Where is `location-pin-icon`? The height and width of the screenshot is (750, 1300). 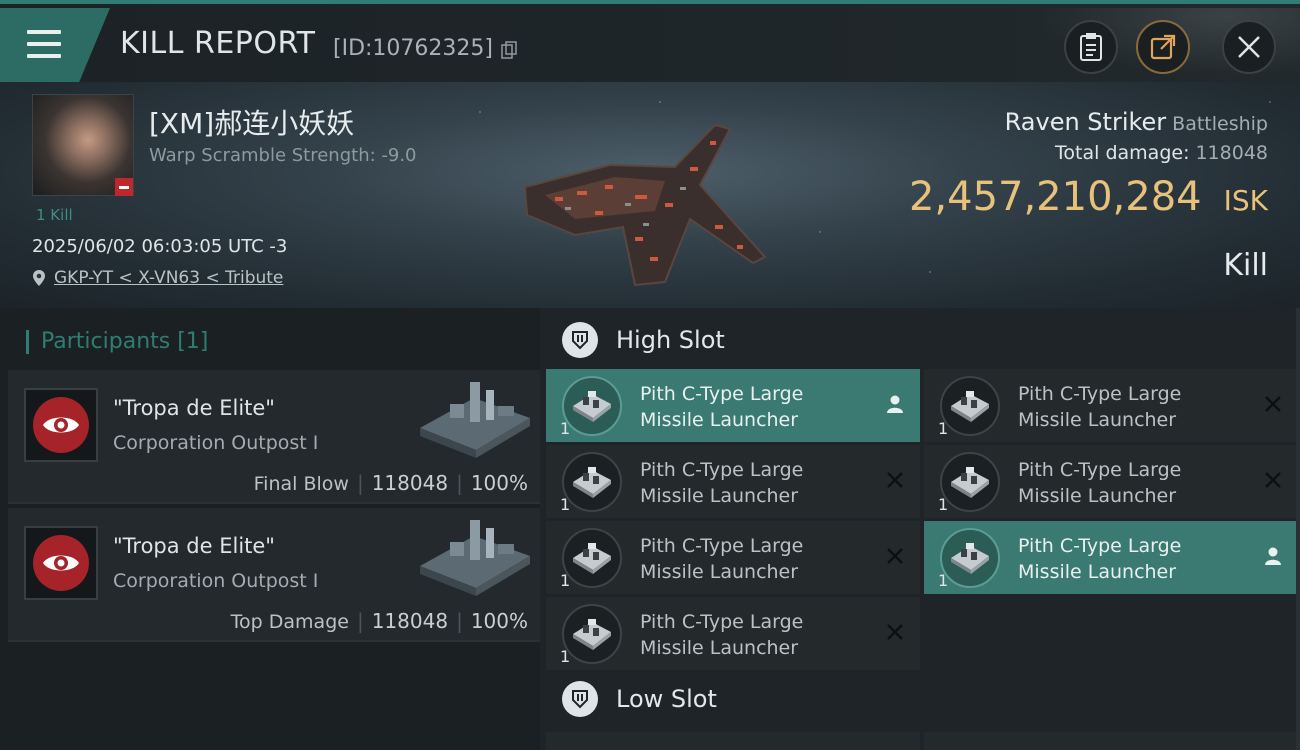
location-pin-icon is located at coordinates (39, 278).